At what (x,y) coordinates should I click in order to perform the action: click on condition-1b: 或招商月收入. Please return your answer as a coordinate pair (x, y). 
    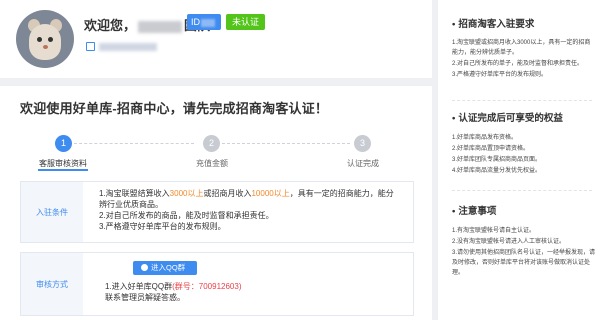
    Looking at the image, I should click on (227, 193).